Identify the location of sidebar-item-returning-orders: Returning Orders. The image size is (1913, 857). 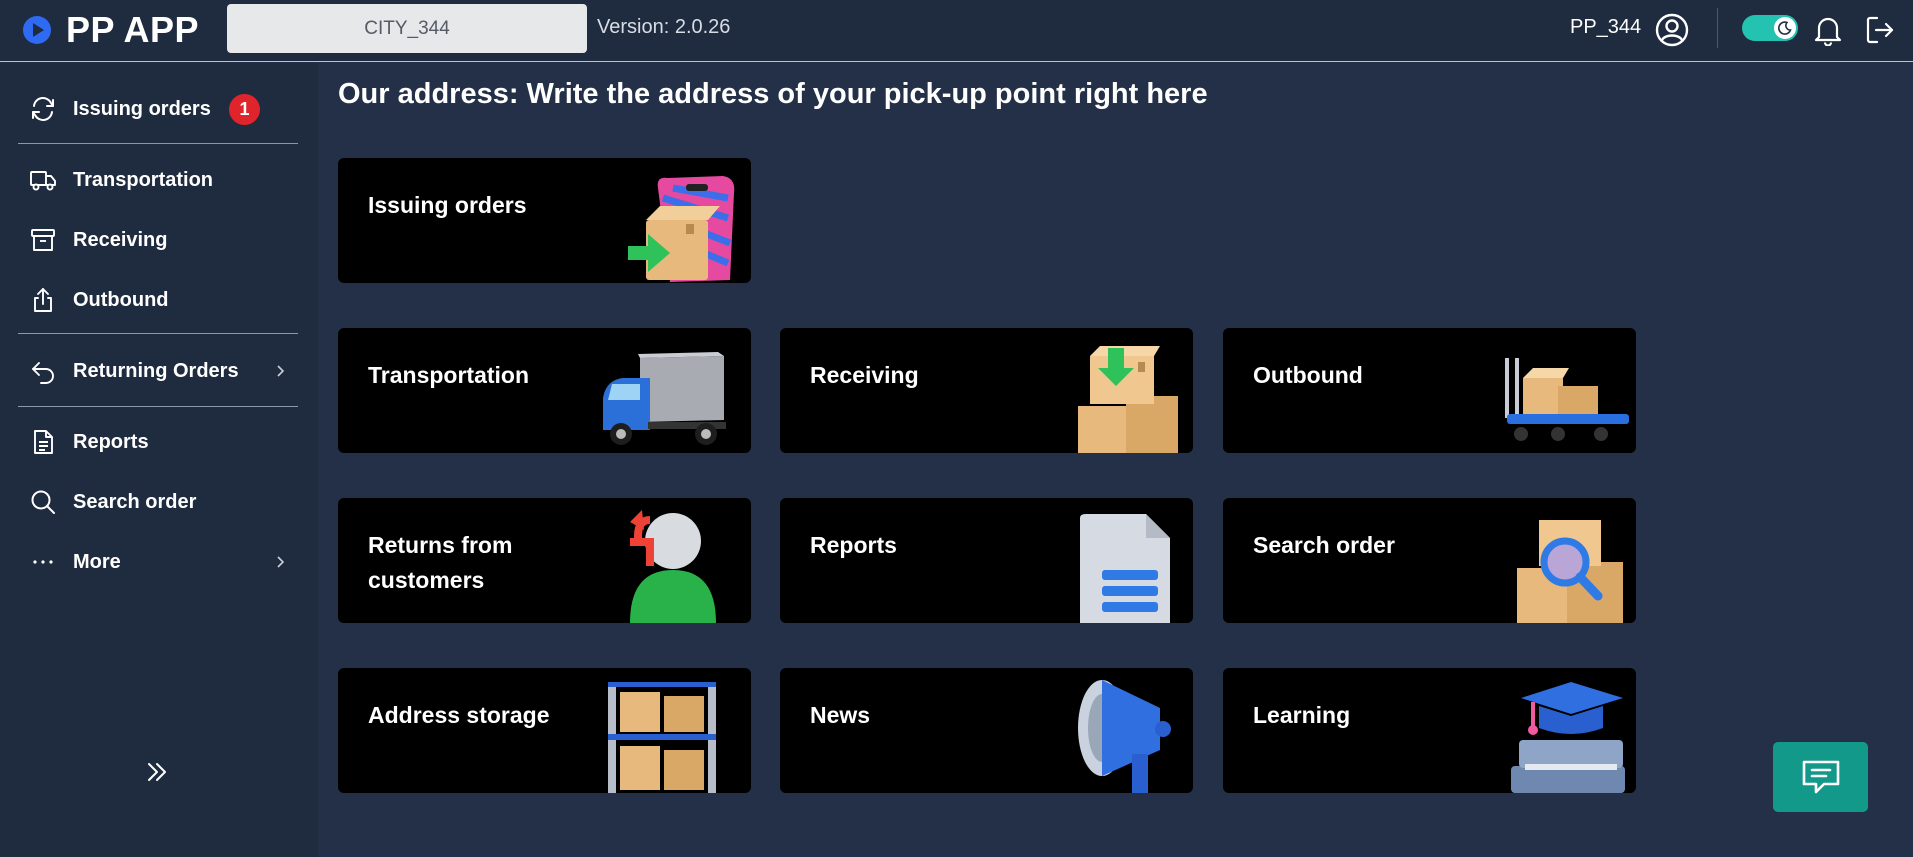
(159, 371).